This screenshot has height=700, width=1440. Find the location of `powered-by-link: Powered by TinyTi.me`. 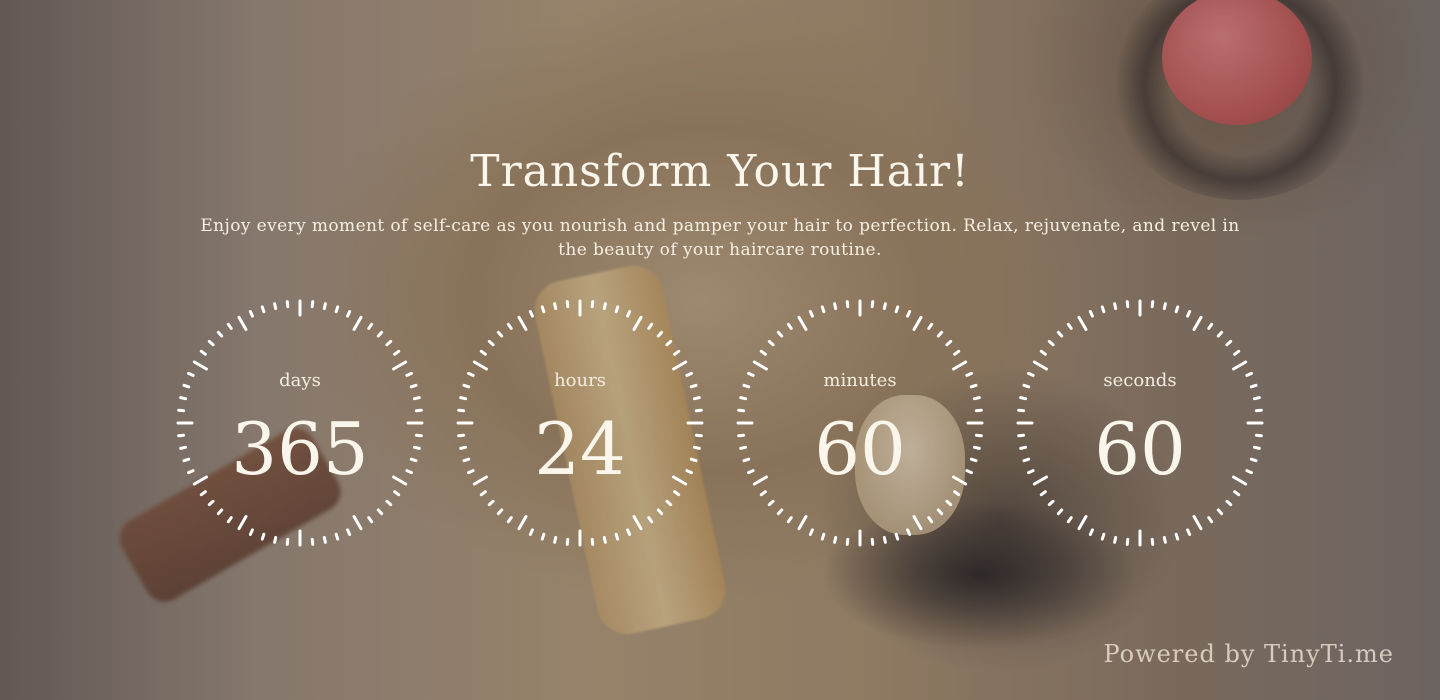

powered-by-link: Powered by TinyTi.me is located at coordinates (1248, 654).